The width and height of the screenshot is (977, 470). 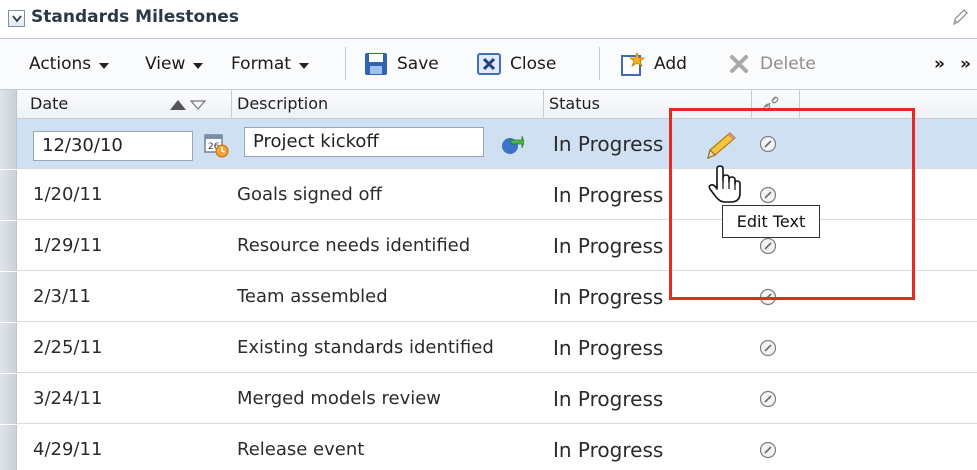 I want to click on date-cell: 4/29/11, so click(x=68, y=449).